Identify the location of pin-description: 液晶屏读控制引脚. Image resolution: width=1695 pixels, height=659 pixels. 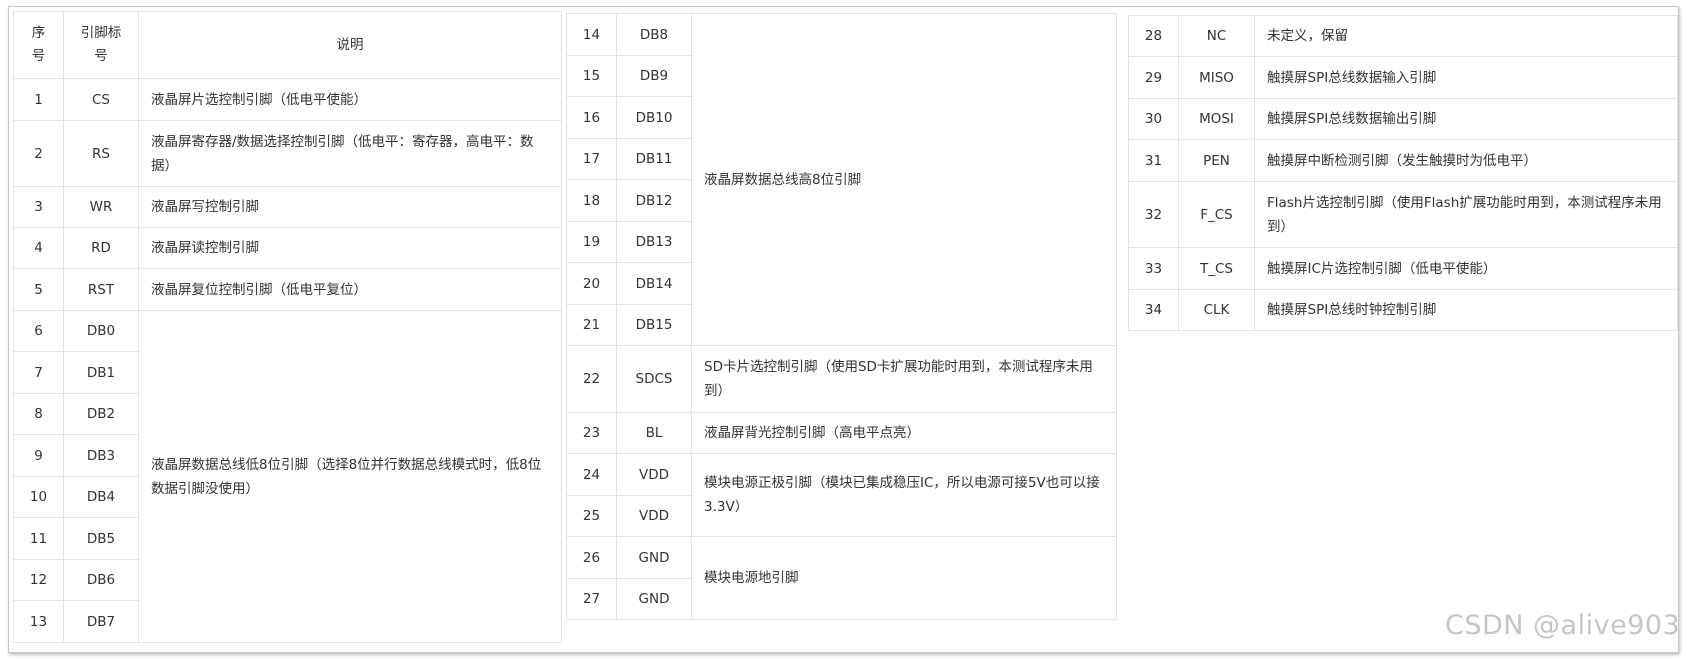
(350, 248).